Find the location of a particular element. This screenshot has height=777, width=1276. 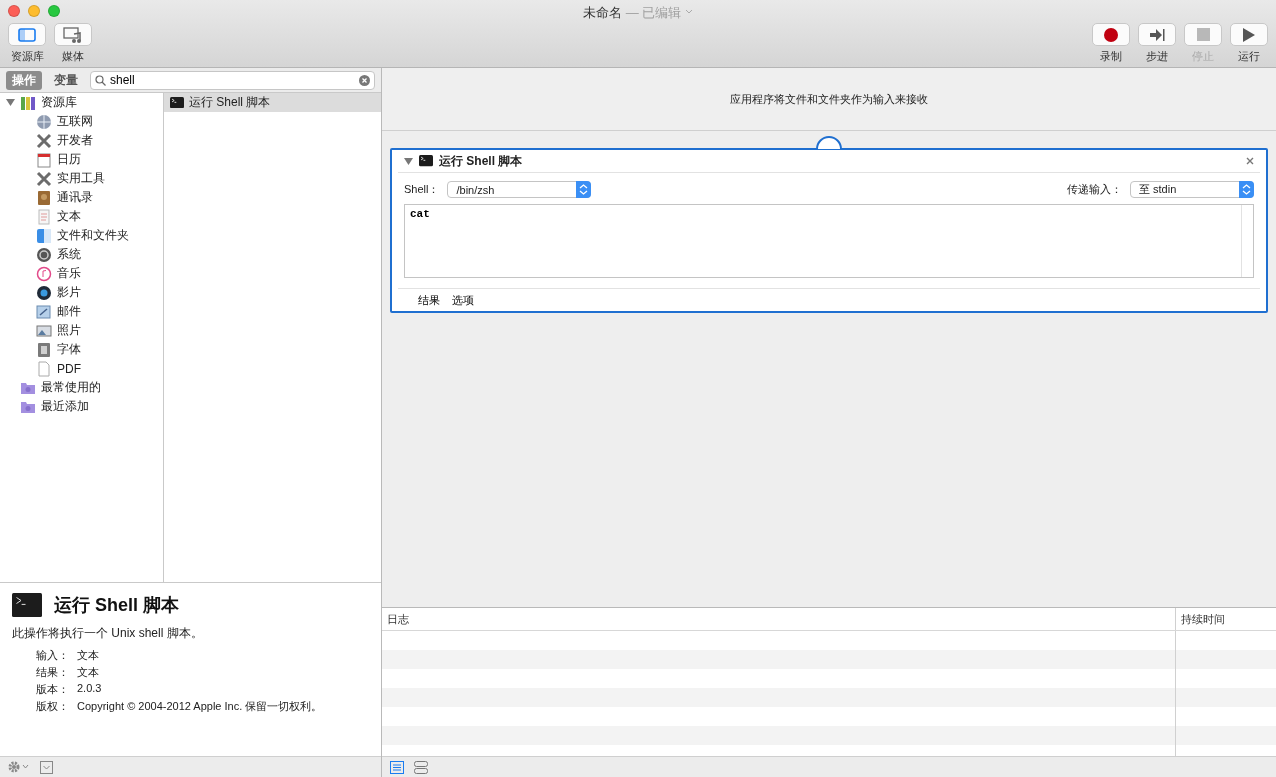

stop-icon is located at coordinates (1203, 34).